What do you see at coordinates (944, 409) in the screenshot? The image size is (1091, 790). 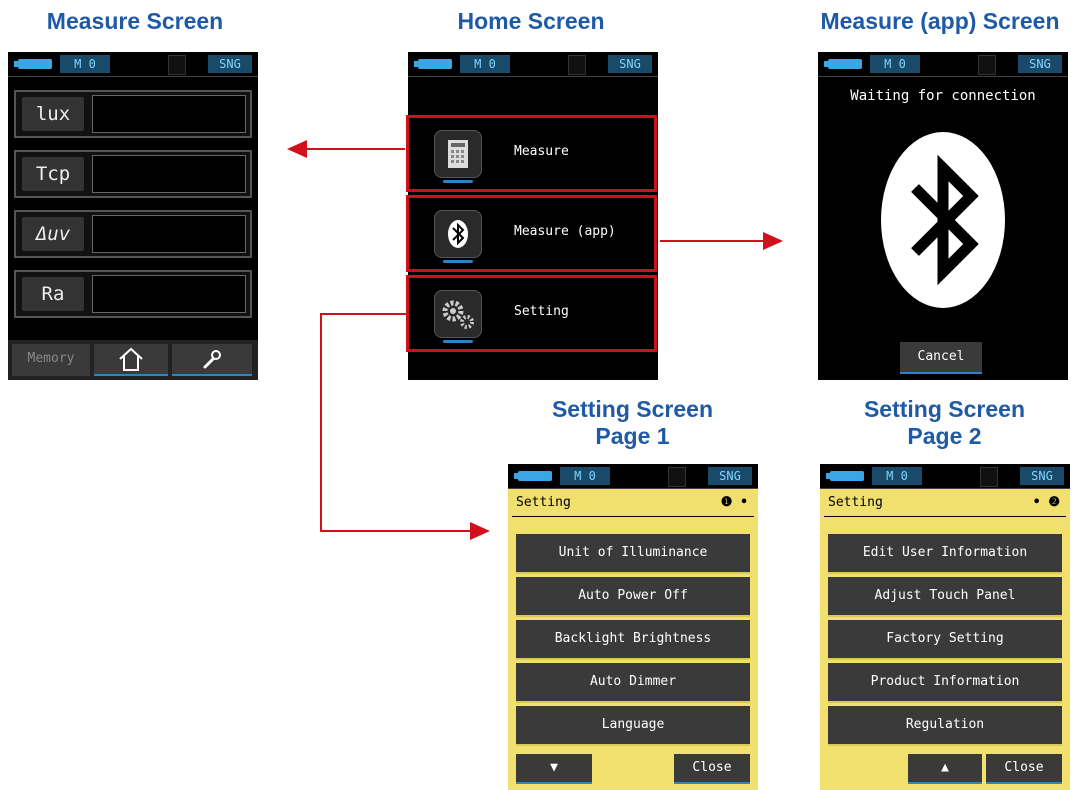 I see `setting-page2-title-line1: Setting Screen` at bounding box center [944, 409].